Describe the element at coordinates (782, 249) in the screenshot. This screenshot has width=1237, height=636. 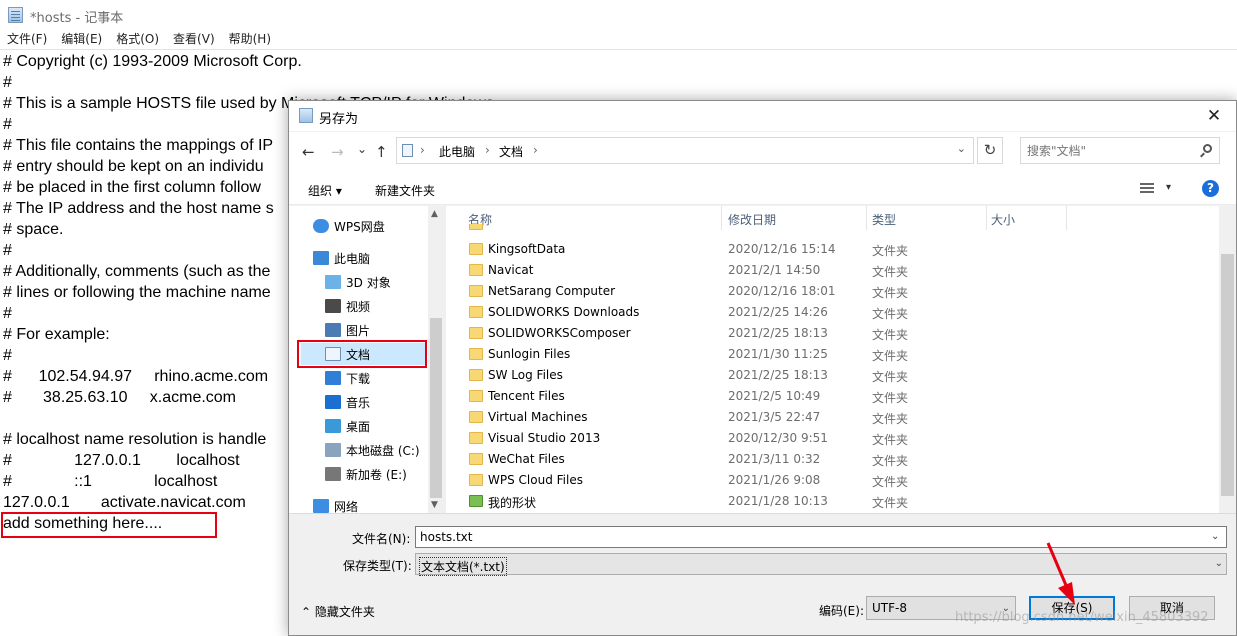
I see `file-date: 2020/12/16 15:14` at that location.